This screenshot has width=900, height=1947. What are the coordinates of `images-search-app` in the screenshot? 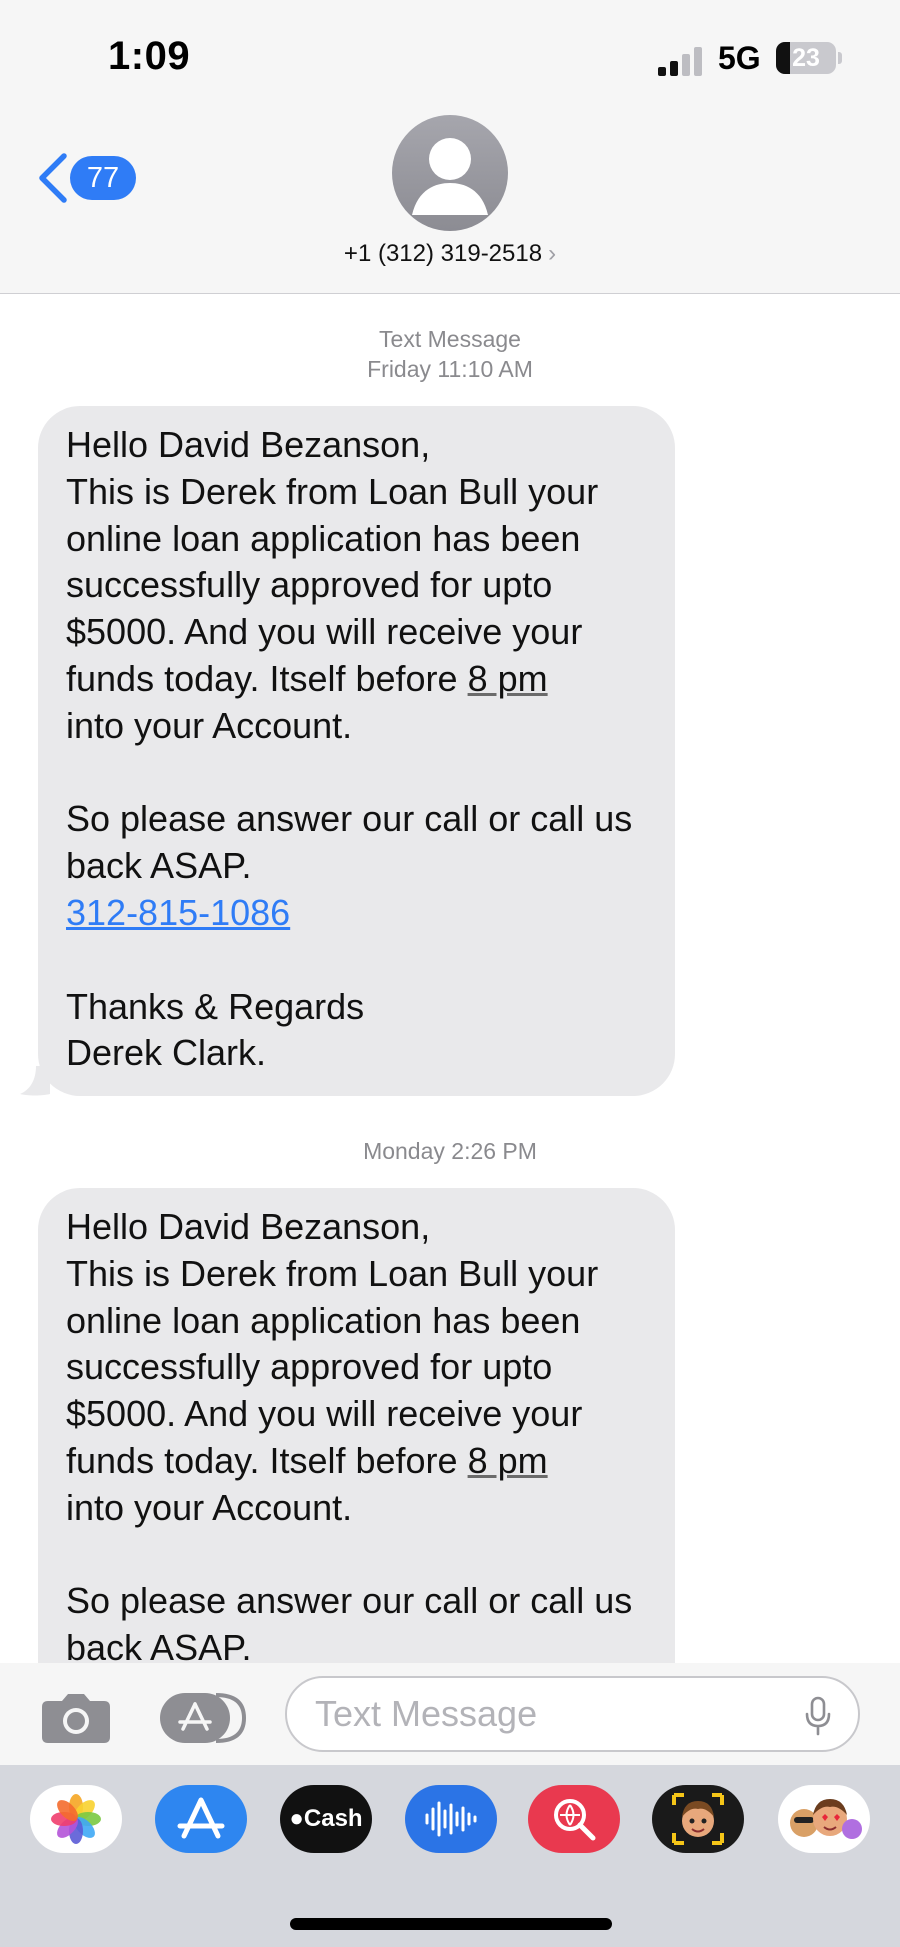 It's located at (574, 1819).